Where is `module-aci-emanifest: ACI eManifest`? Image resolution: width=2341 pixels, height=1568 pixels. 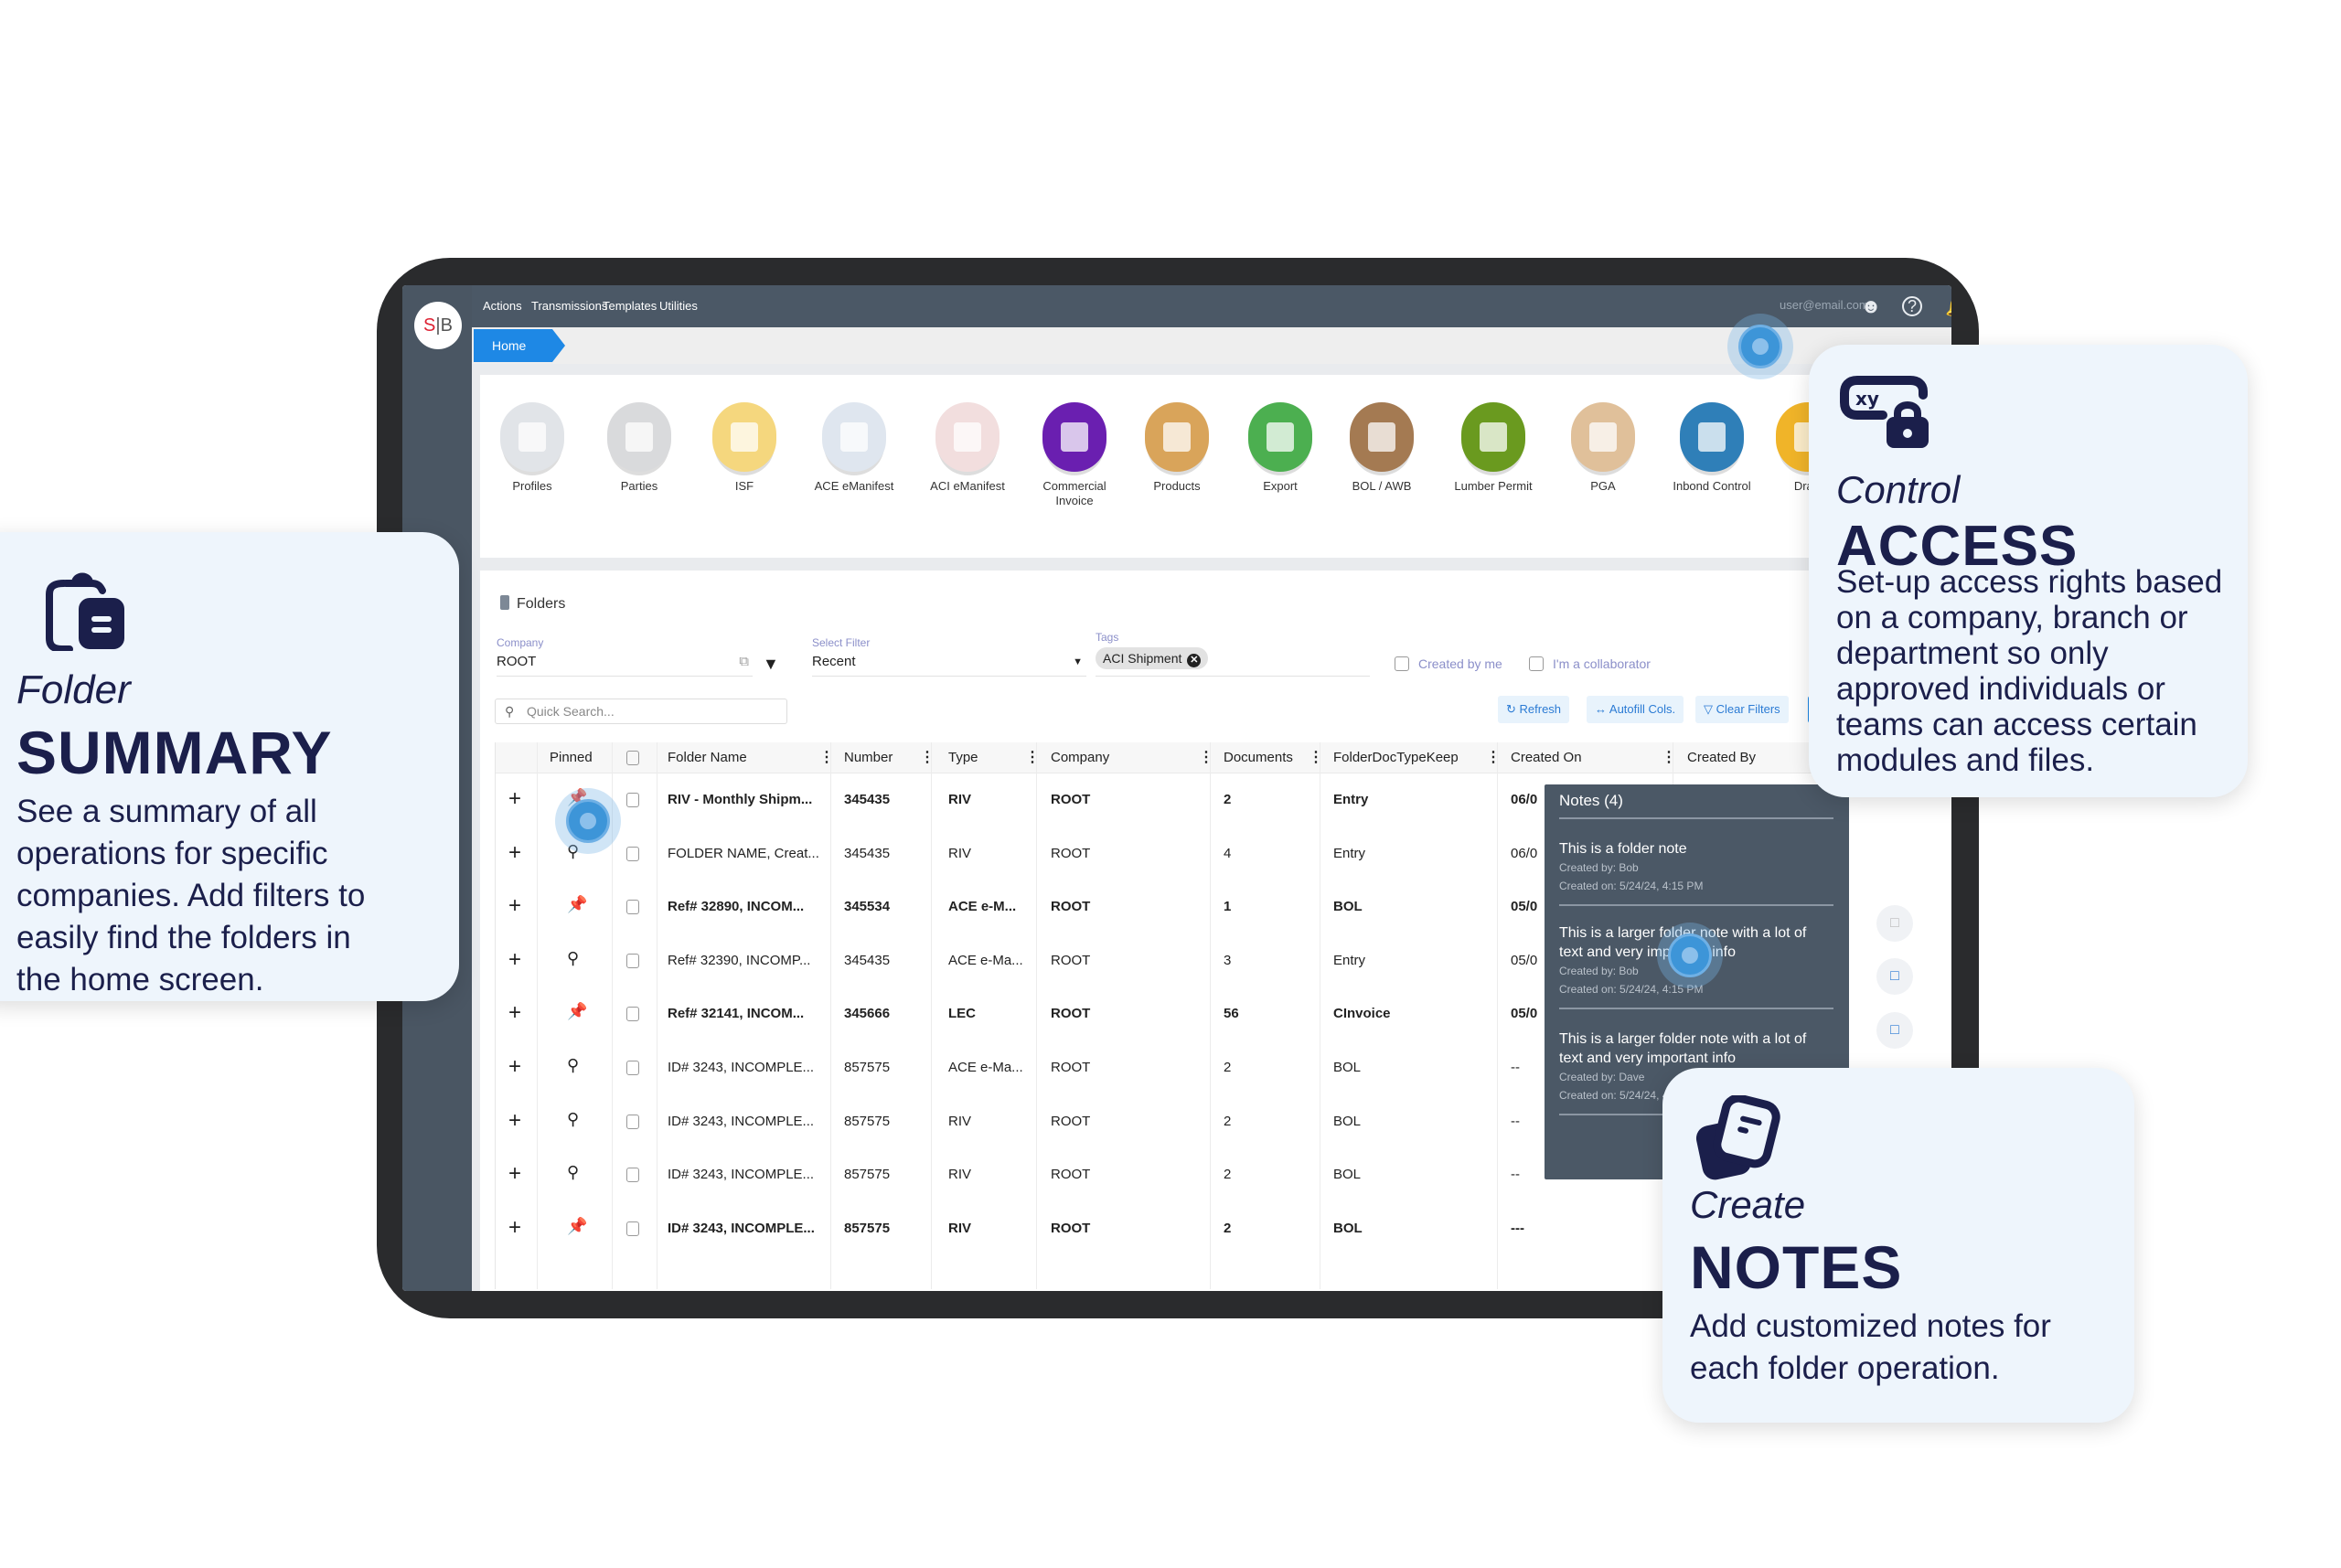 module-aci-emanifest: ACI eManifest is located at coordinates (967, 448).